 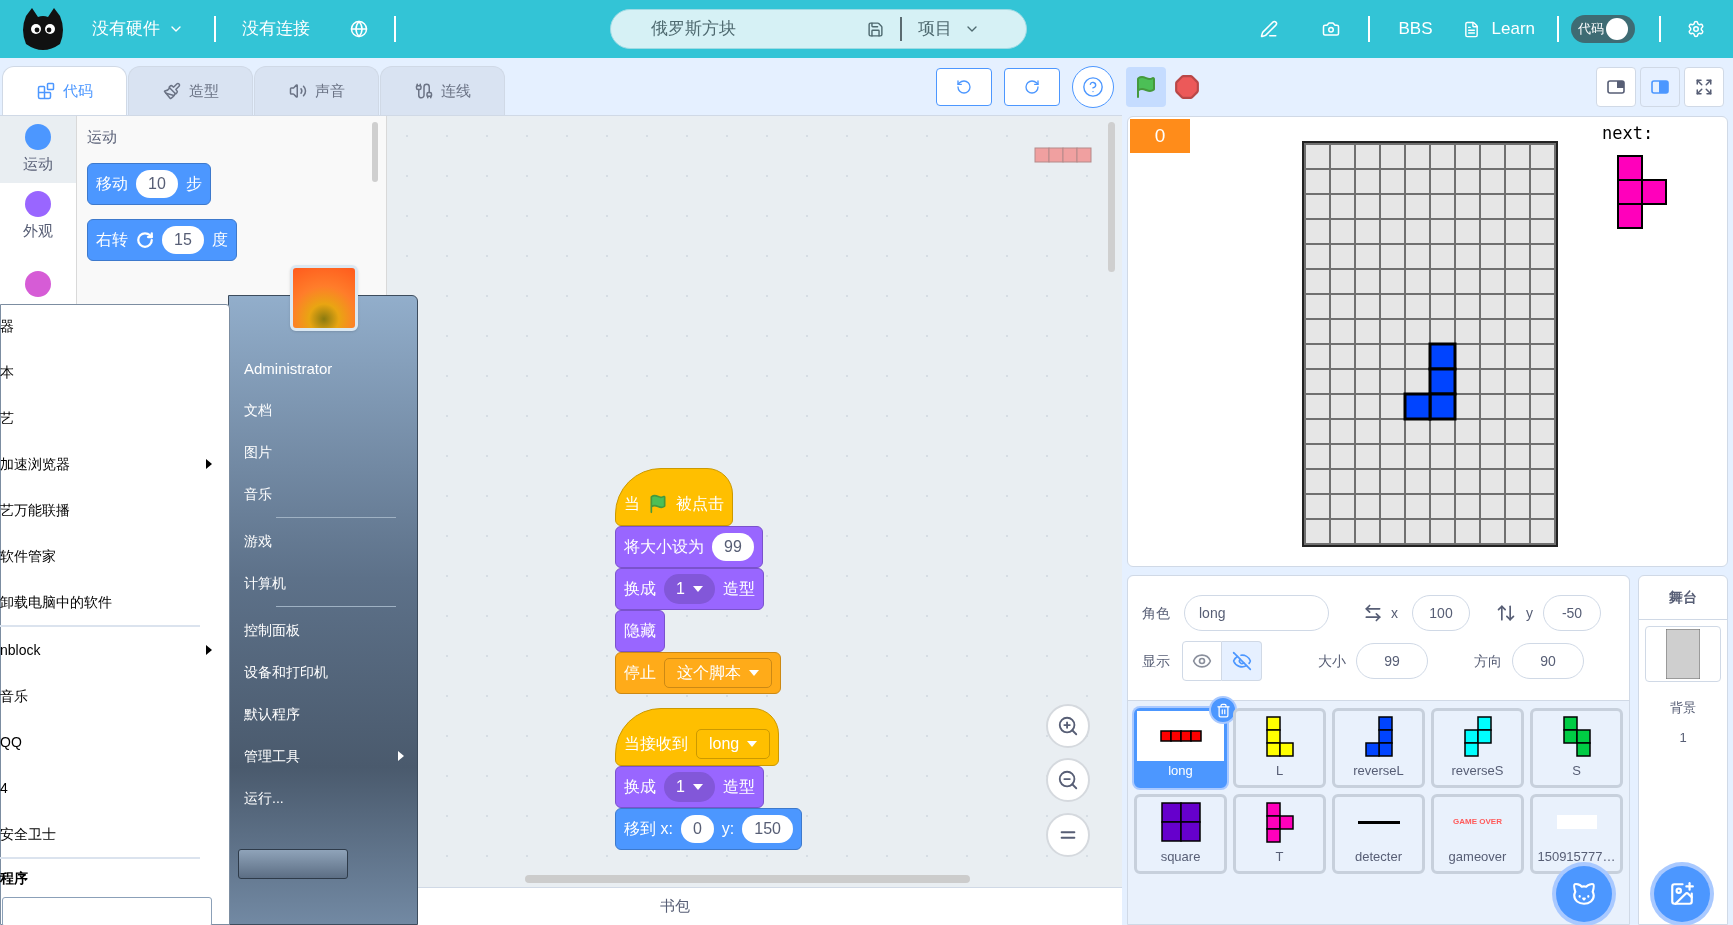 I want to click on number-input: 150, so click(x=767, y=829).